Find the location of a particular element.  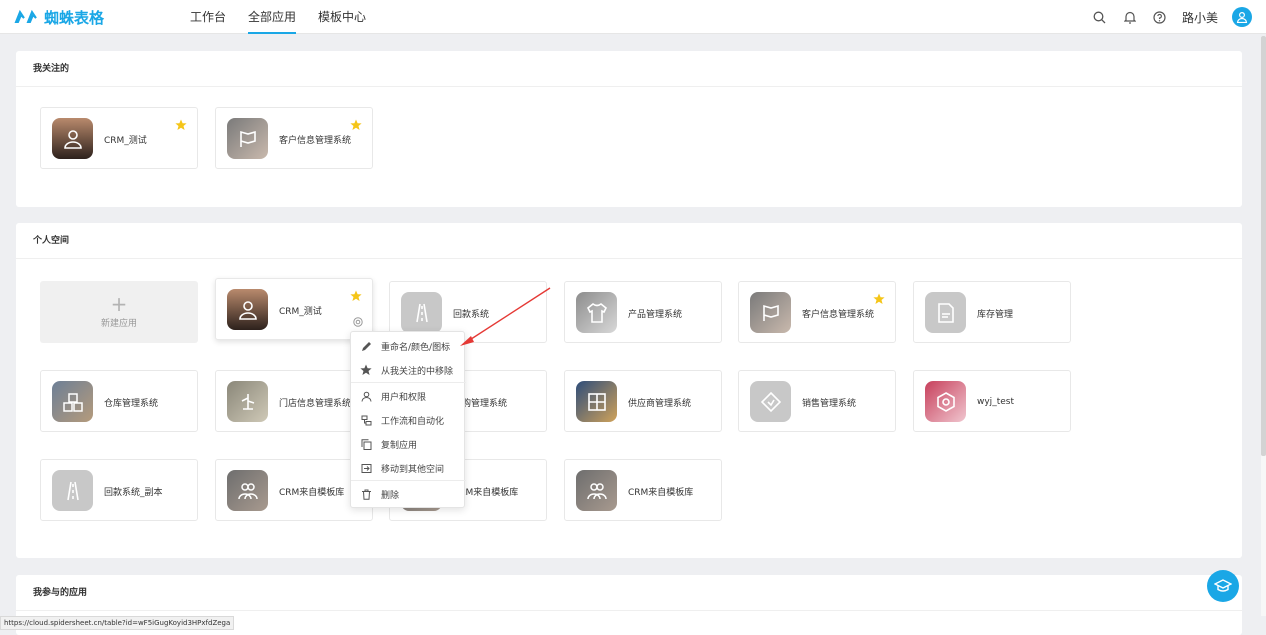

new-app-card: + 新建应用 is located at coordinates (119, 312).